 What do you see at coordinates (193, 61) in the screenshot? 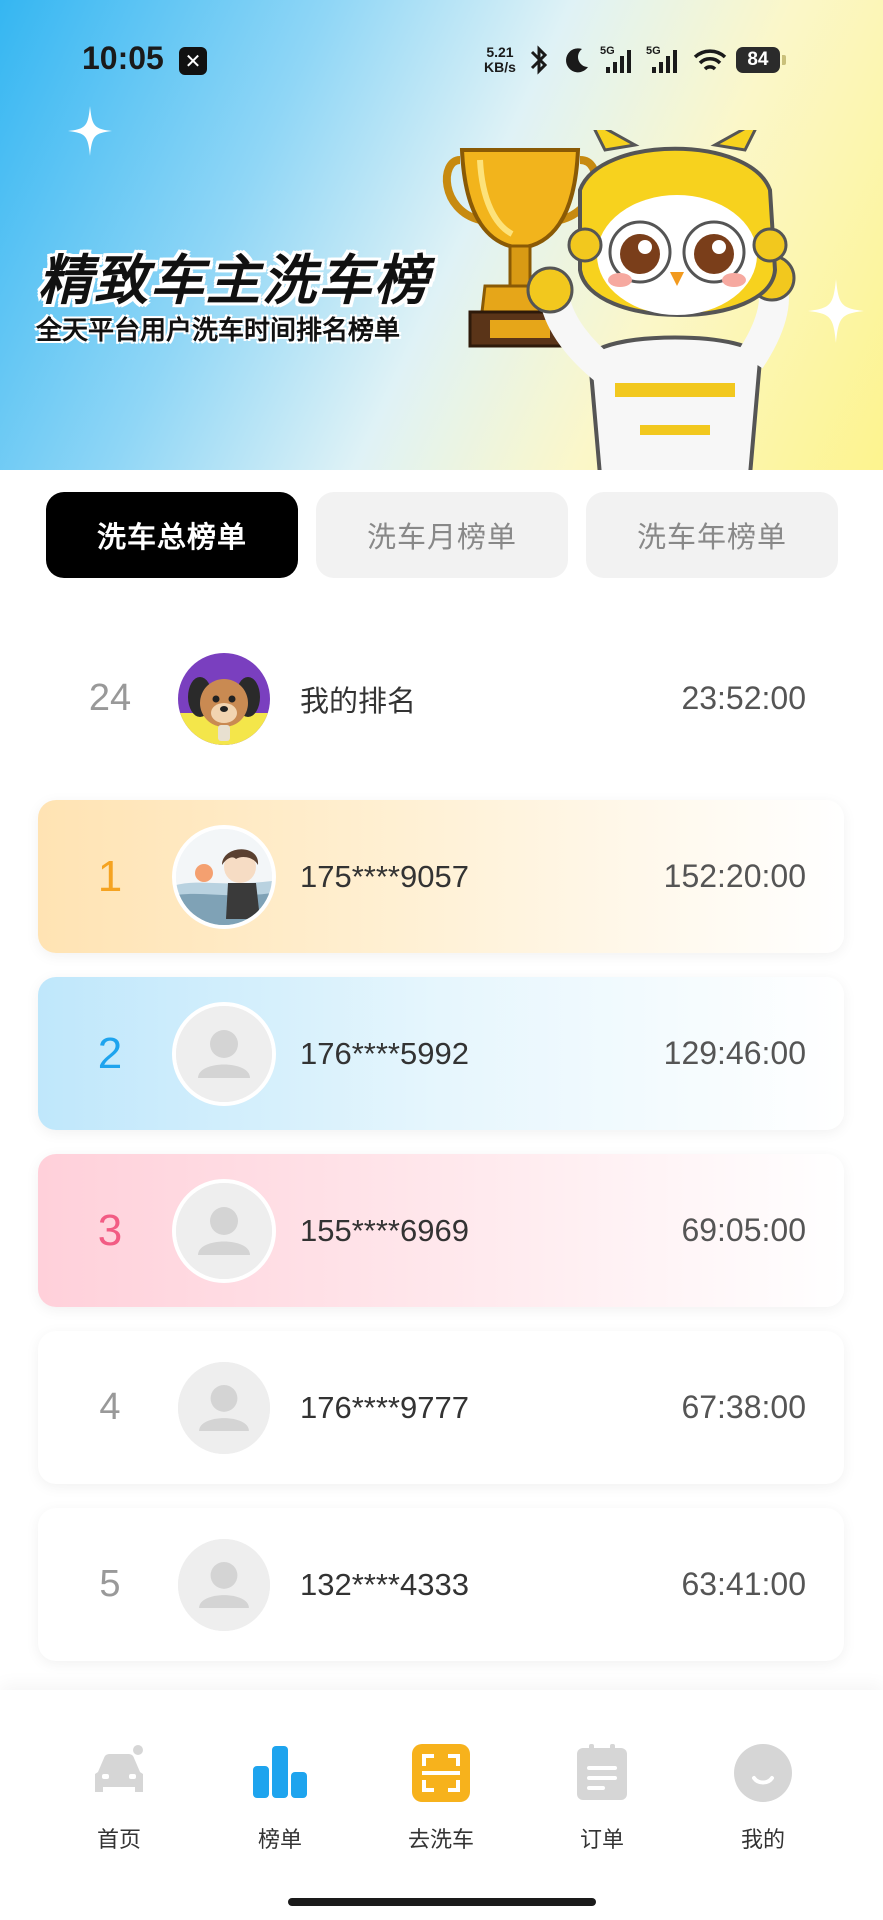
I see `app-notification-icon: ✕` at bounding box center [193, 61].